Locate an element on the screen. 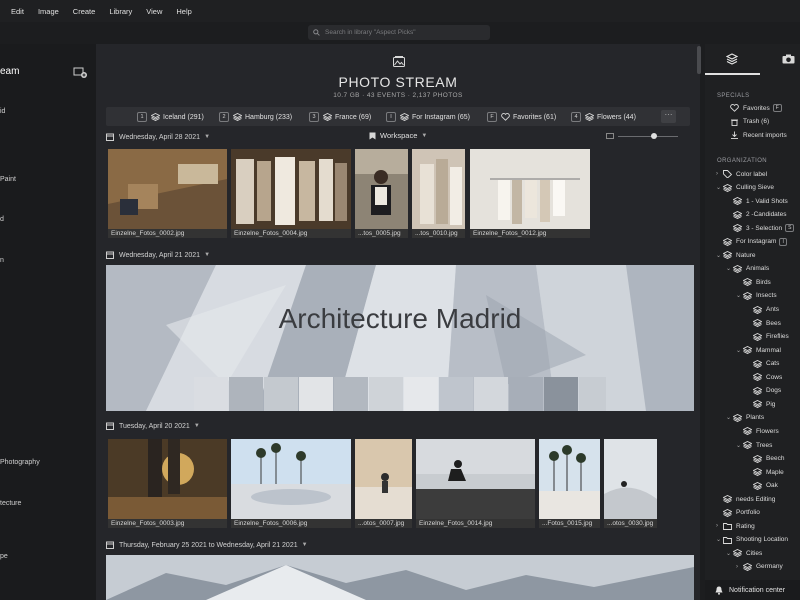 The image size is (800, 600). menu-help: Help is located at coordinates (183, 11).